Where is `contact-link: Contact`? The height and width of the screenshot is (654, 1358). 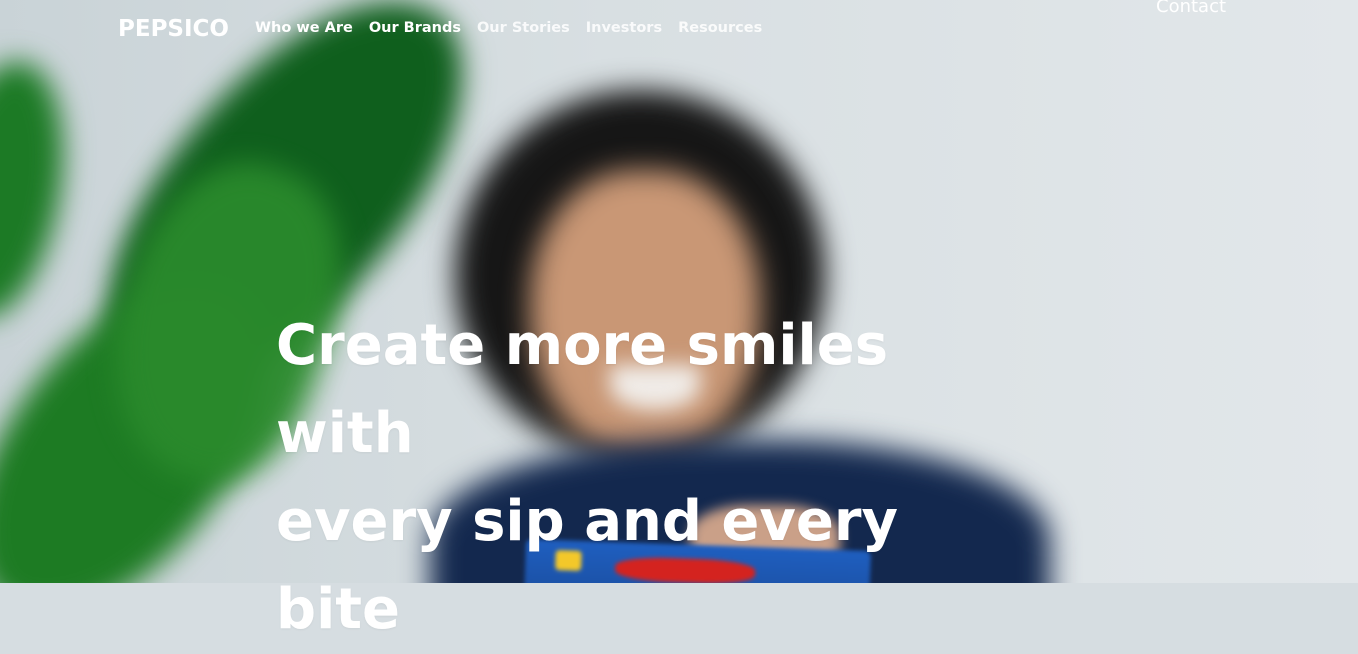
contact-link: Contact is located at coordinates (1191, 9).